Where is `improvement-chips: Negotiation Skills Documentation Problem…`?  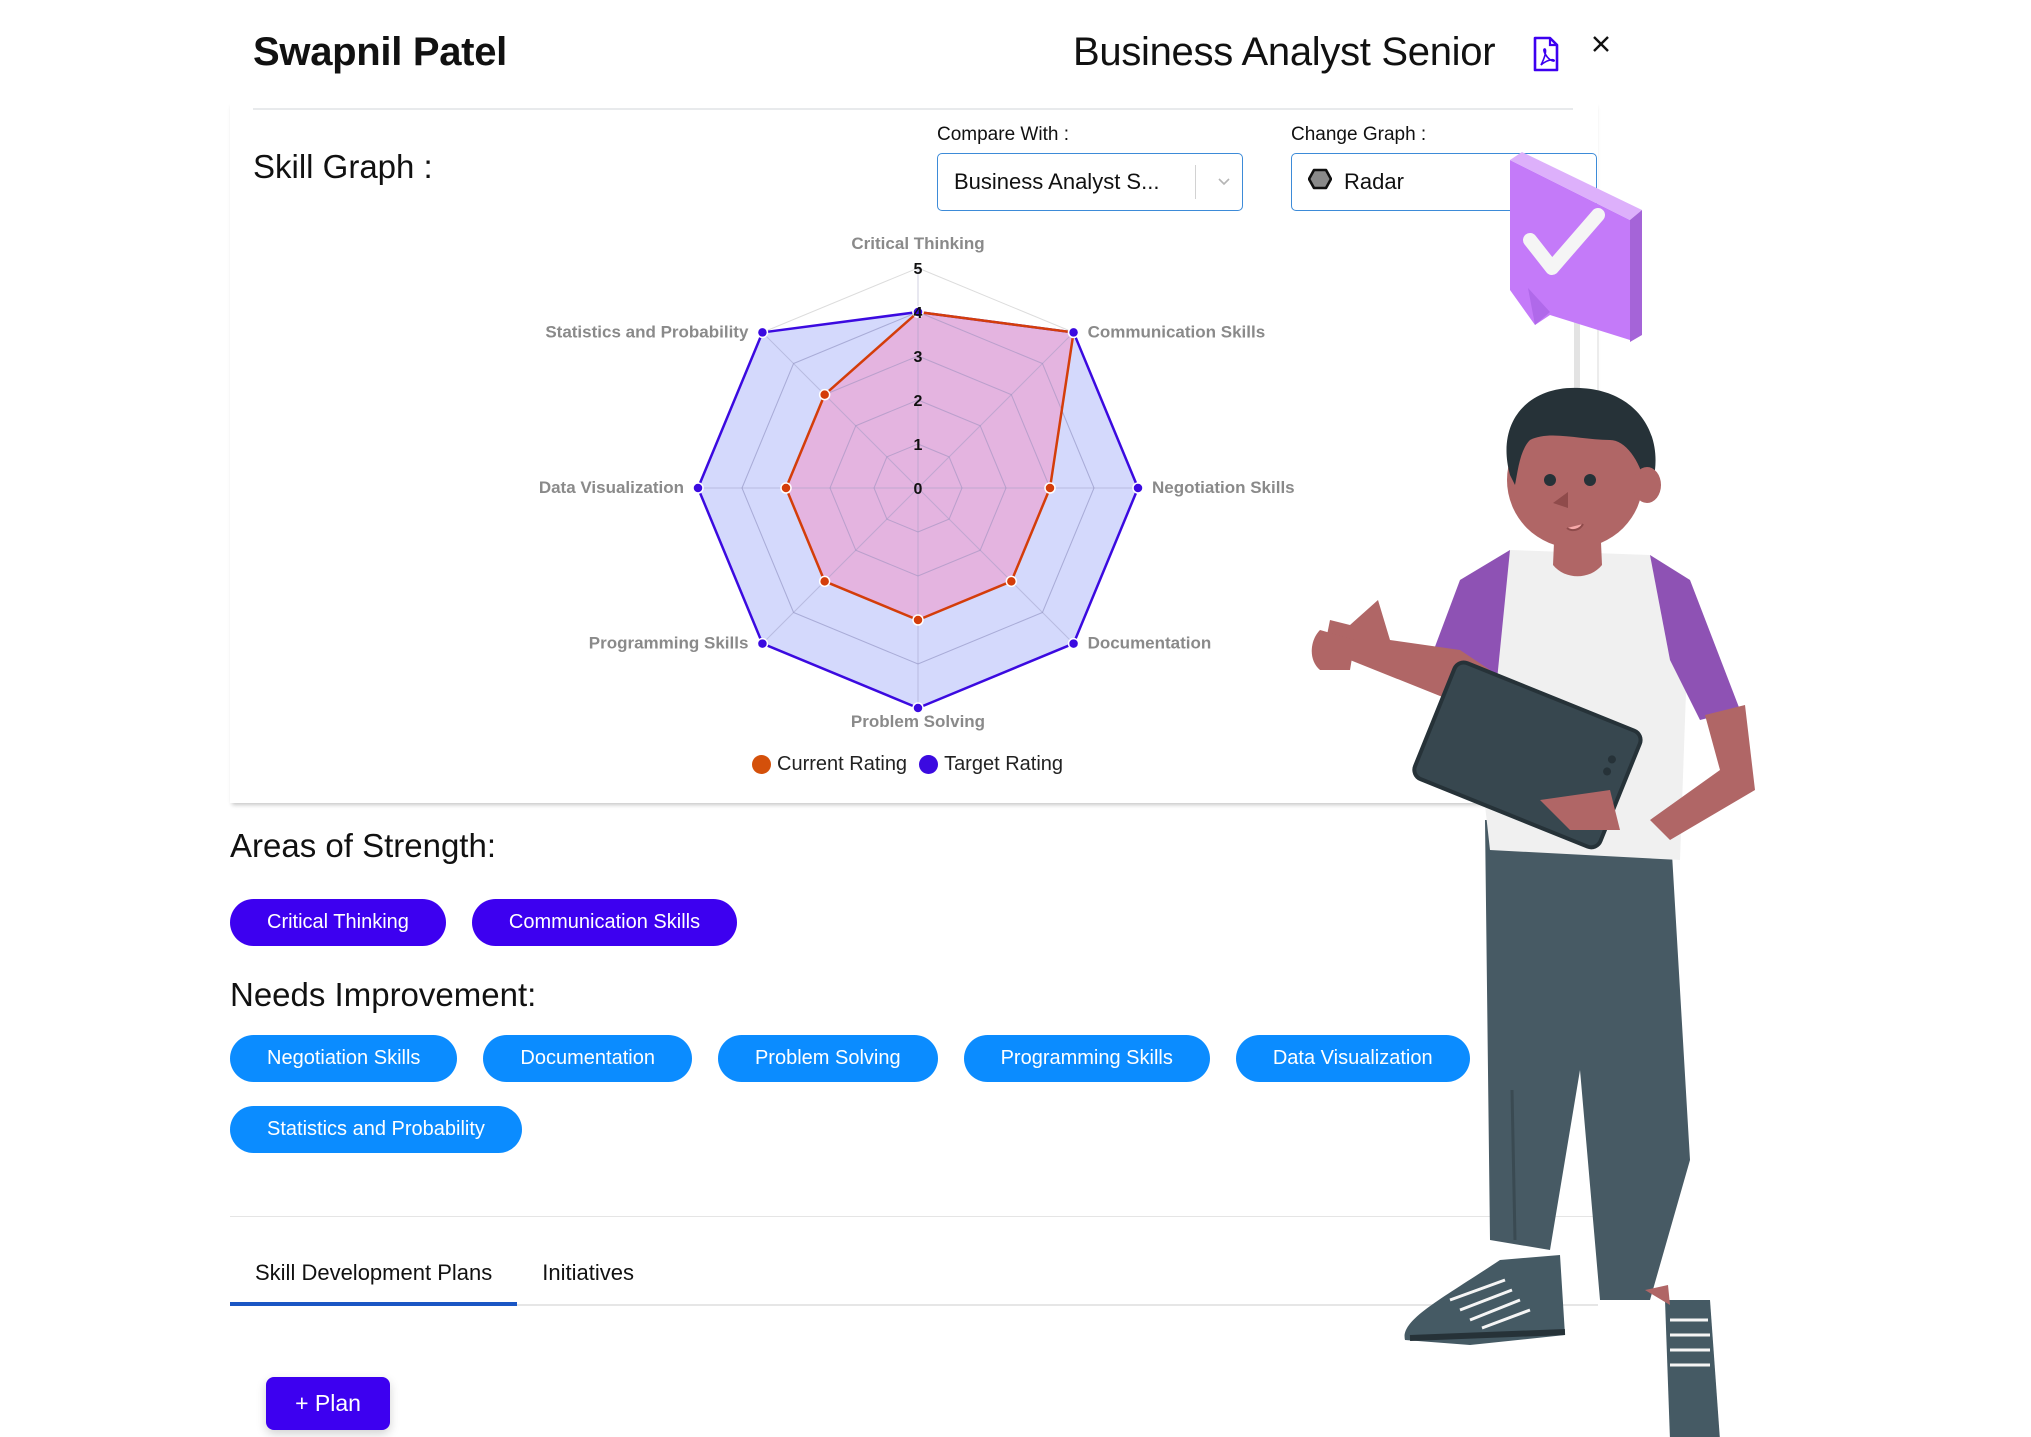
improvement-chips: Negotiation Skills Documentation Problem… is located at coordinates (875, 1094).